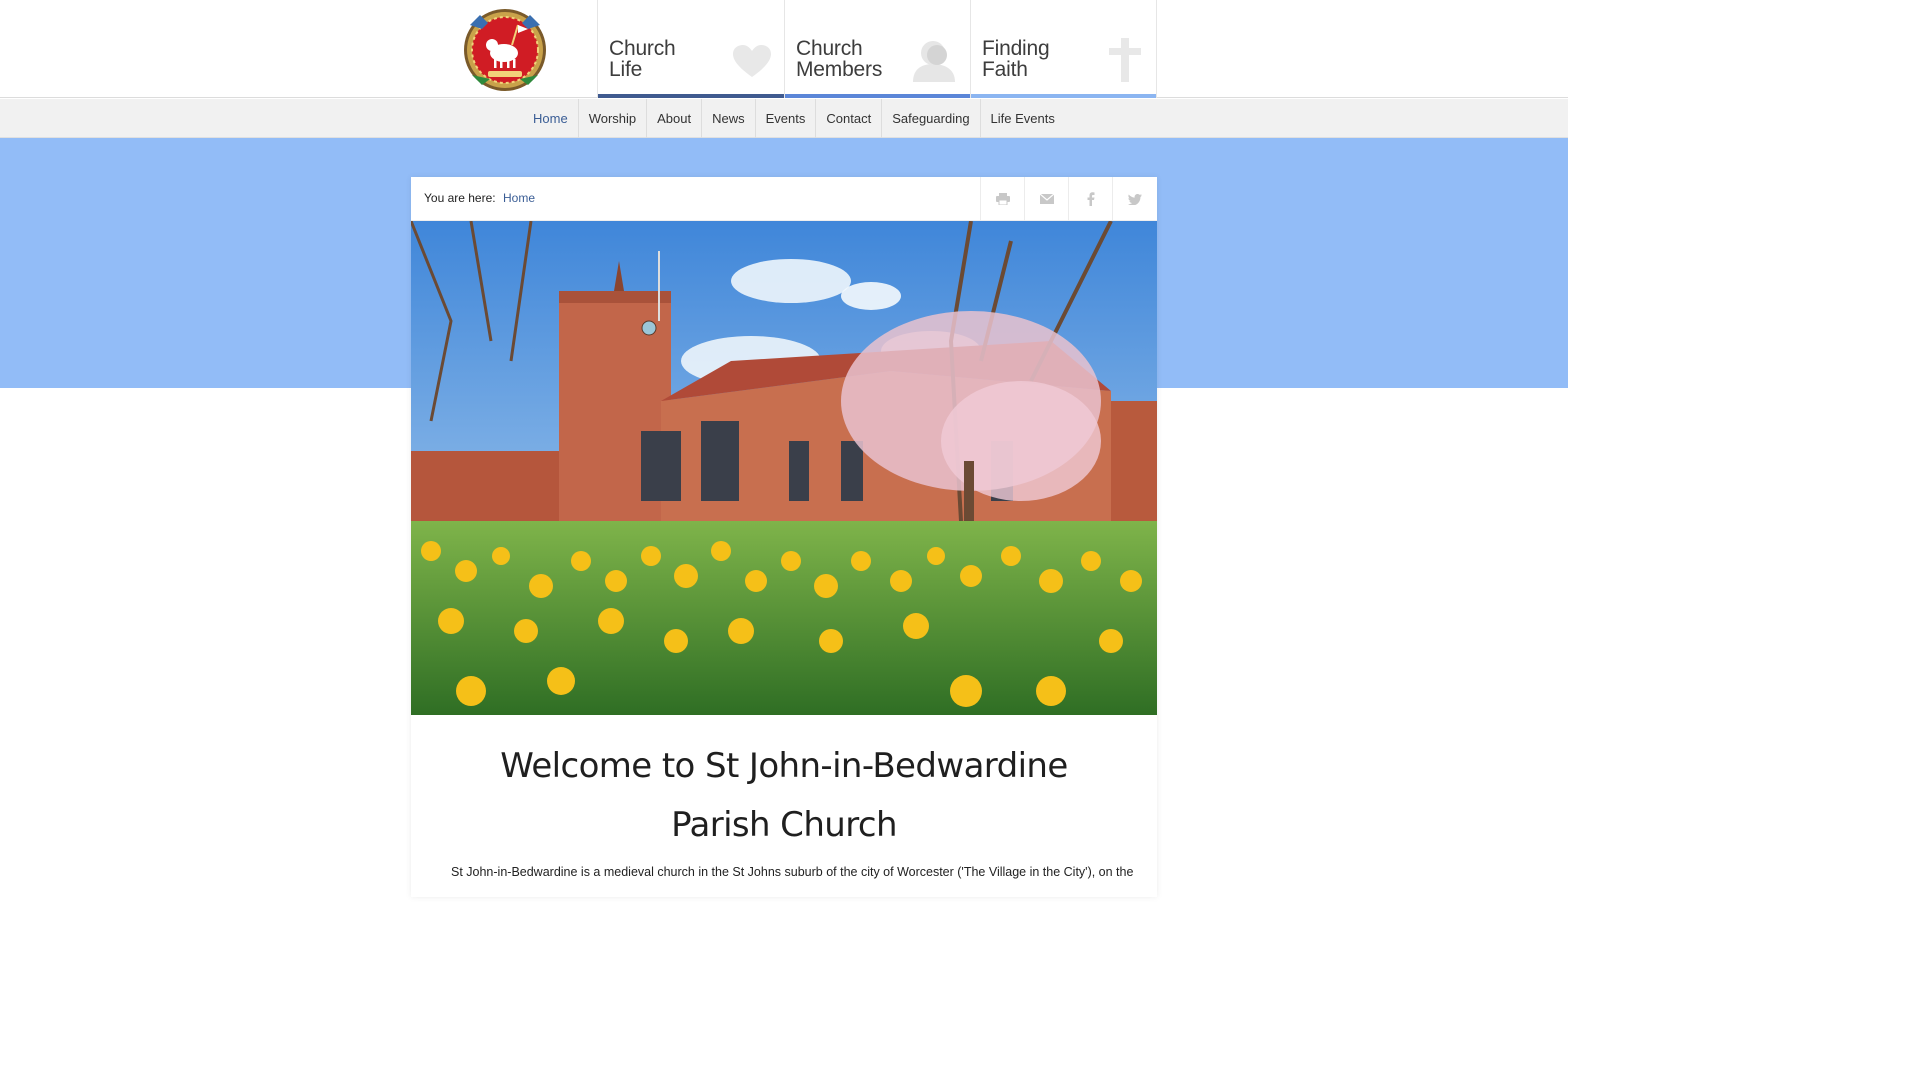 This screenshot has width=1920, height=1080. What do you see at coordinates (784, 199) in the screenshot?
I see `breadcrumb: You are here: Home` at bounding box center [784, 199].